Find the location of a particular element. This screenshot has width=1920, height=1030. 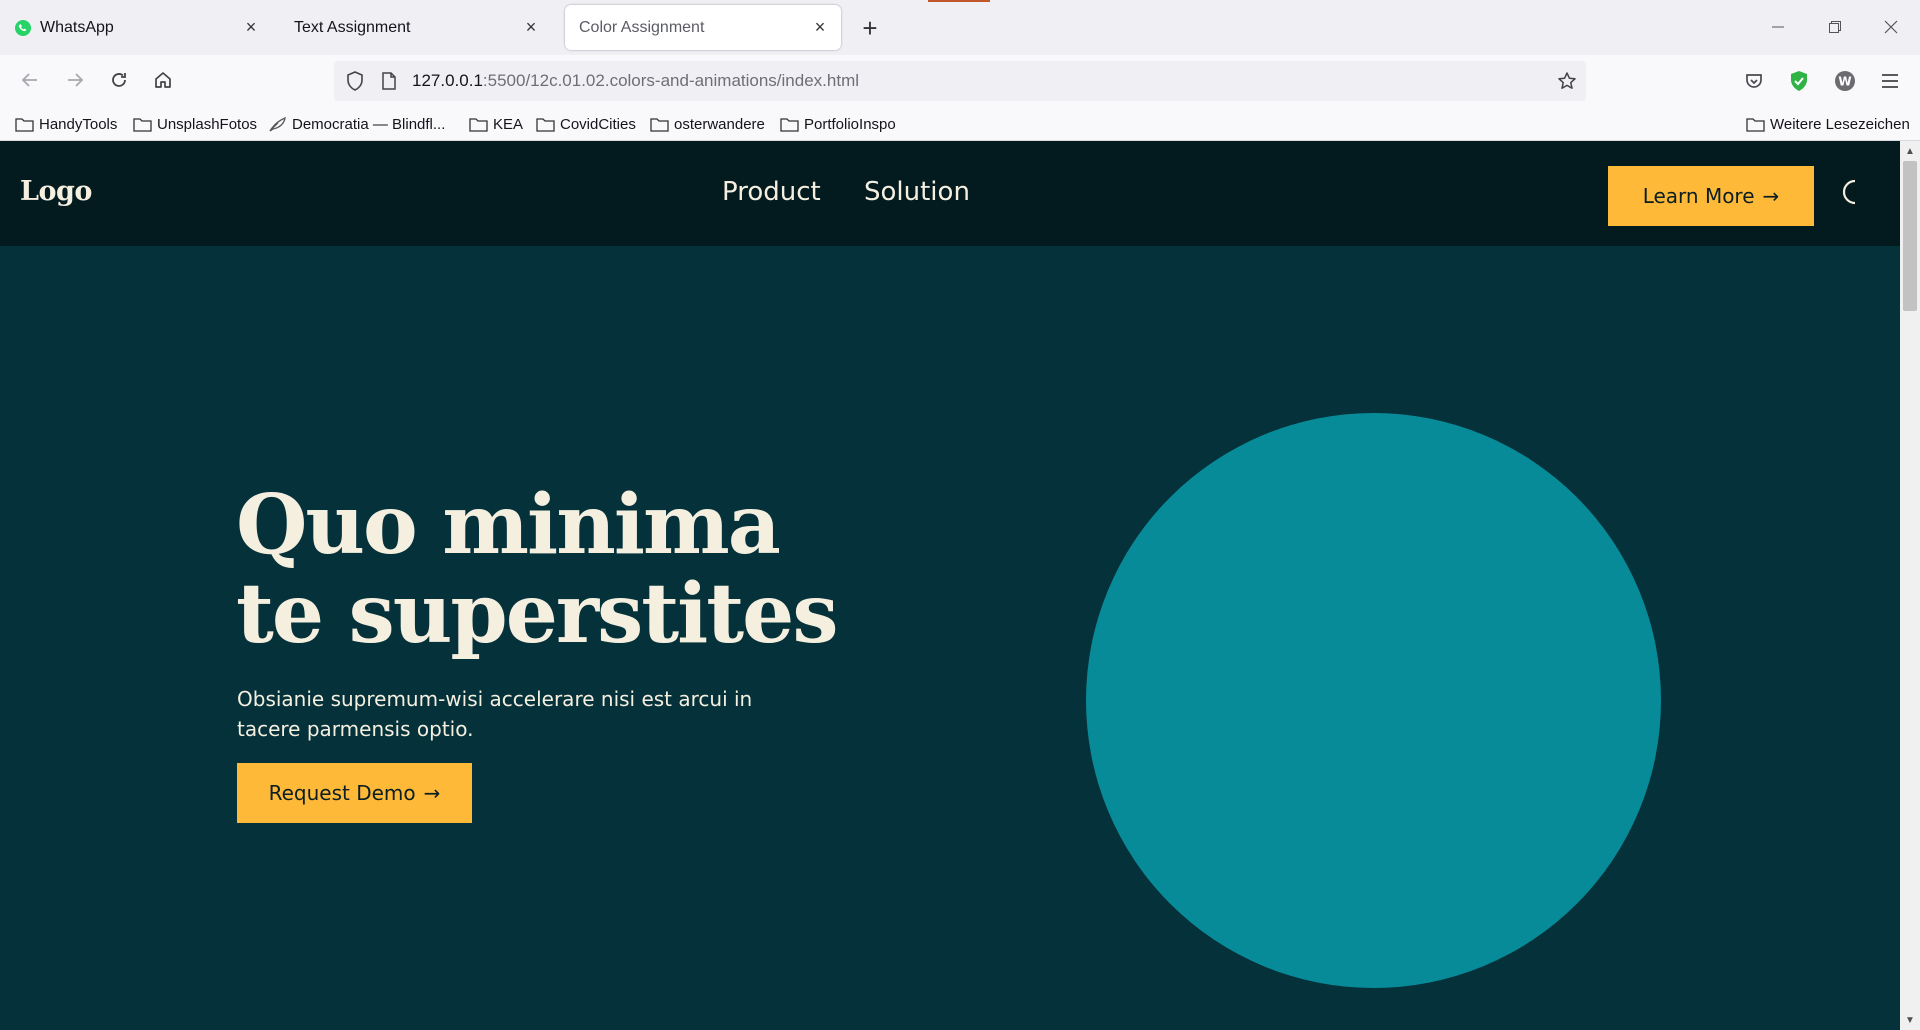

bookmark-covidcities: CovidCities is located at coordinates (586, 124).